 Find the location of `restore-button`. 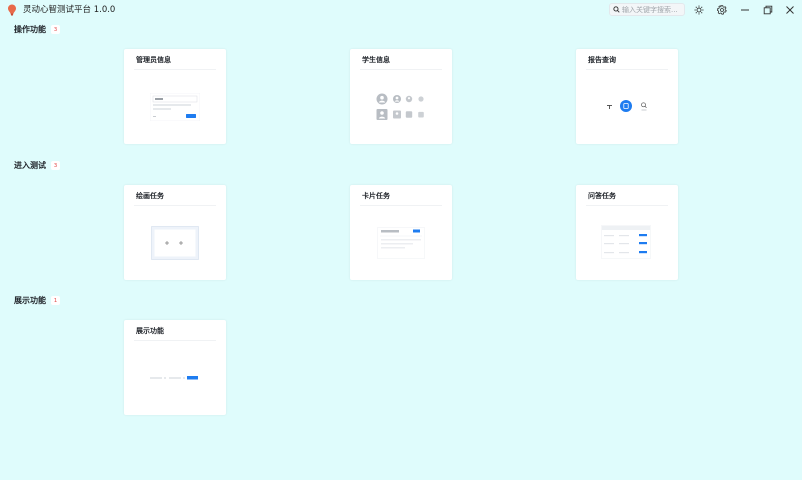

restore-button is located at coordinates (768, 10).